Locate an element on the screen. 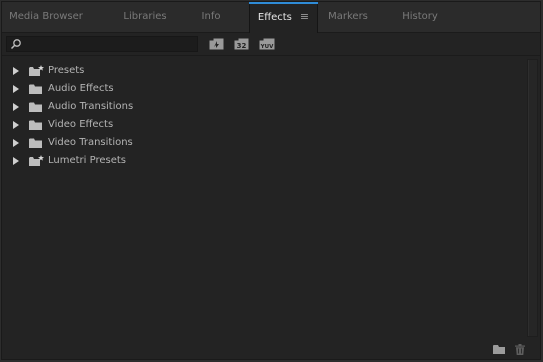 Image resolution: width=543 pixels, height=362 pixels. tab-effects: Effects ≡ is located at coordinates (283, 17).